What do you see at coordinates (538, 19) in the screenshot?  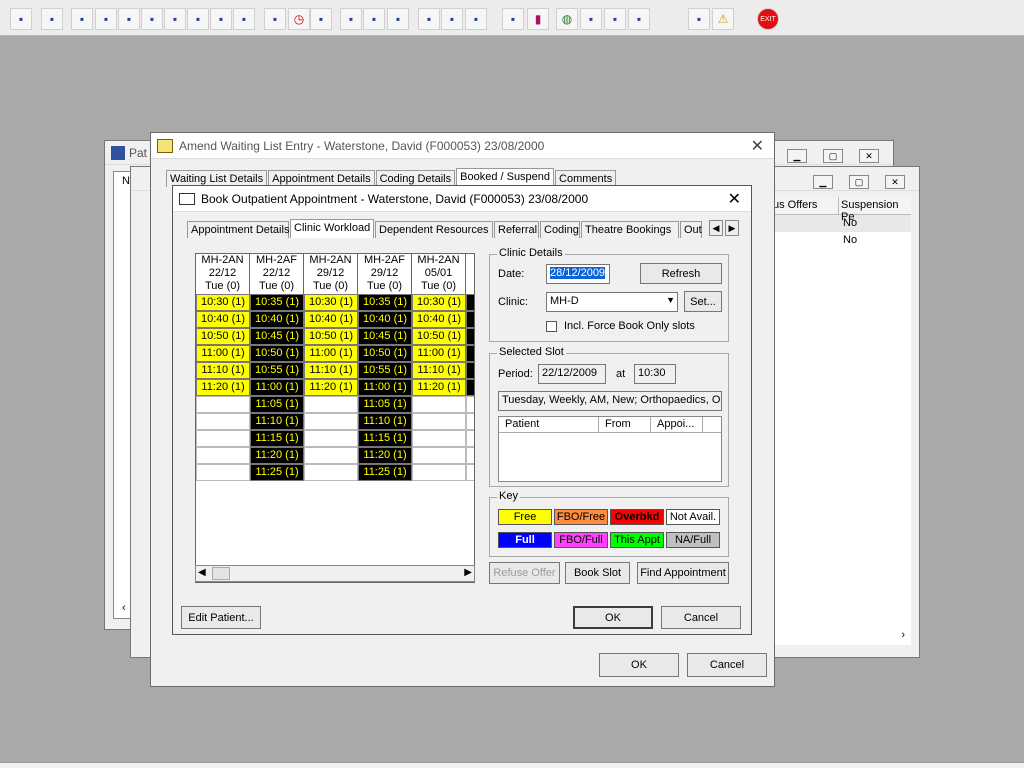 I see `bar-chart-icon: ▮` at bounding box center [538, 19].